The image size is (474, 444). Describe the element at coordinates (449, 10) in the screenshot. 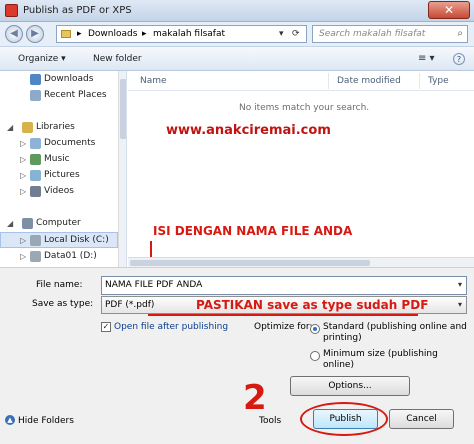

I see `close-button: ✕` at that location.